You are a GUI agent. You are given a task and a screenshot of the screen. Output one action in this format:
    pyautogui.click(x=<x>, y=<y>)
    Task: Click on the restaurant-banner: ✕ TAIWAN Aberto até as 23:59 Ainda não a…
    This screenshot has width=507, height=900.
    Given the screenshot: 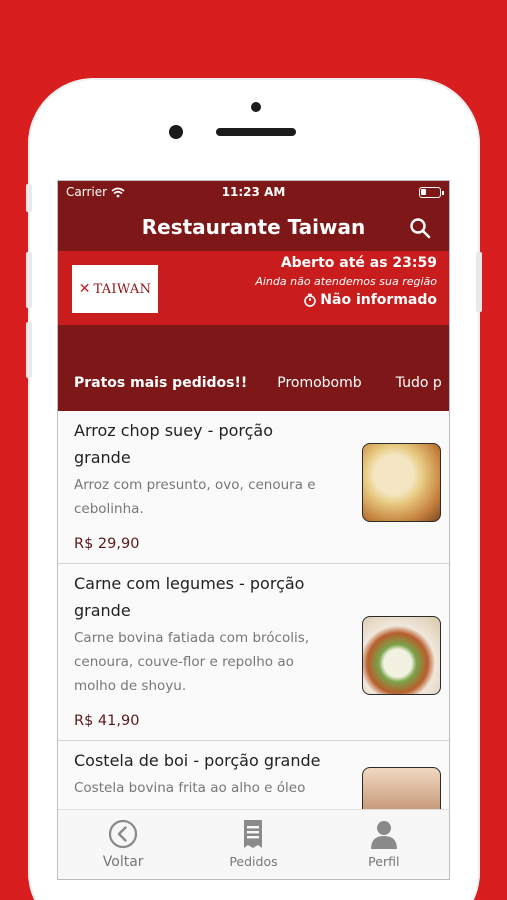 What is the action you would take?
    pyautogui.click(x=253, y=288)
    